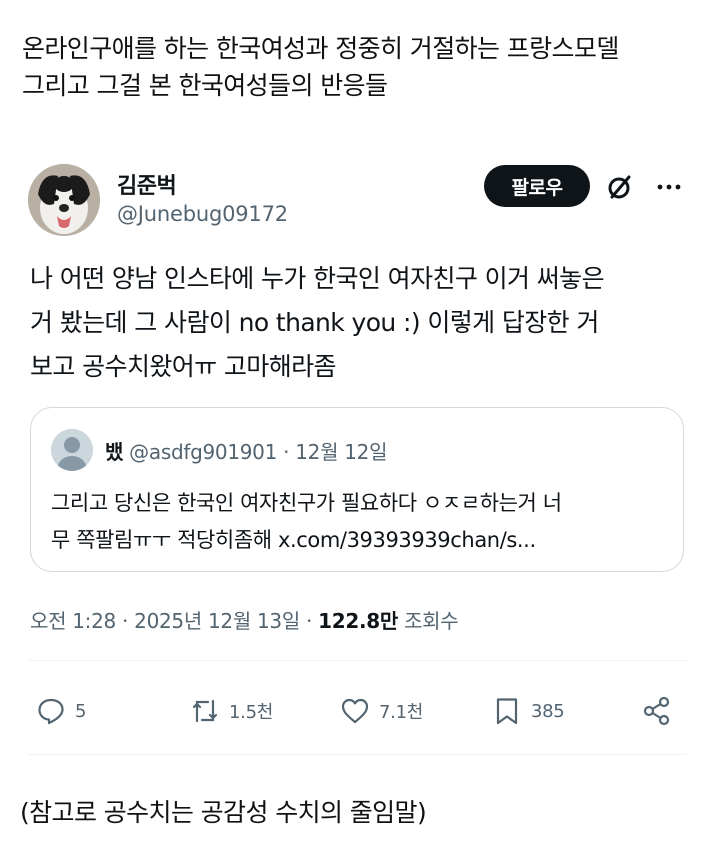 Image resolution: width=714 pixels, height=861 pixels. What do you see at coordinates (341, 452) in the screenshot?
I see `quoted-date: 12월 12일` at bounding box center [341, 452].